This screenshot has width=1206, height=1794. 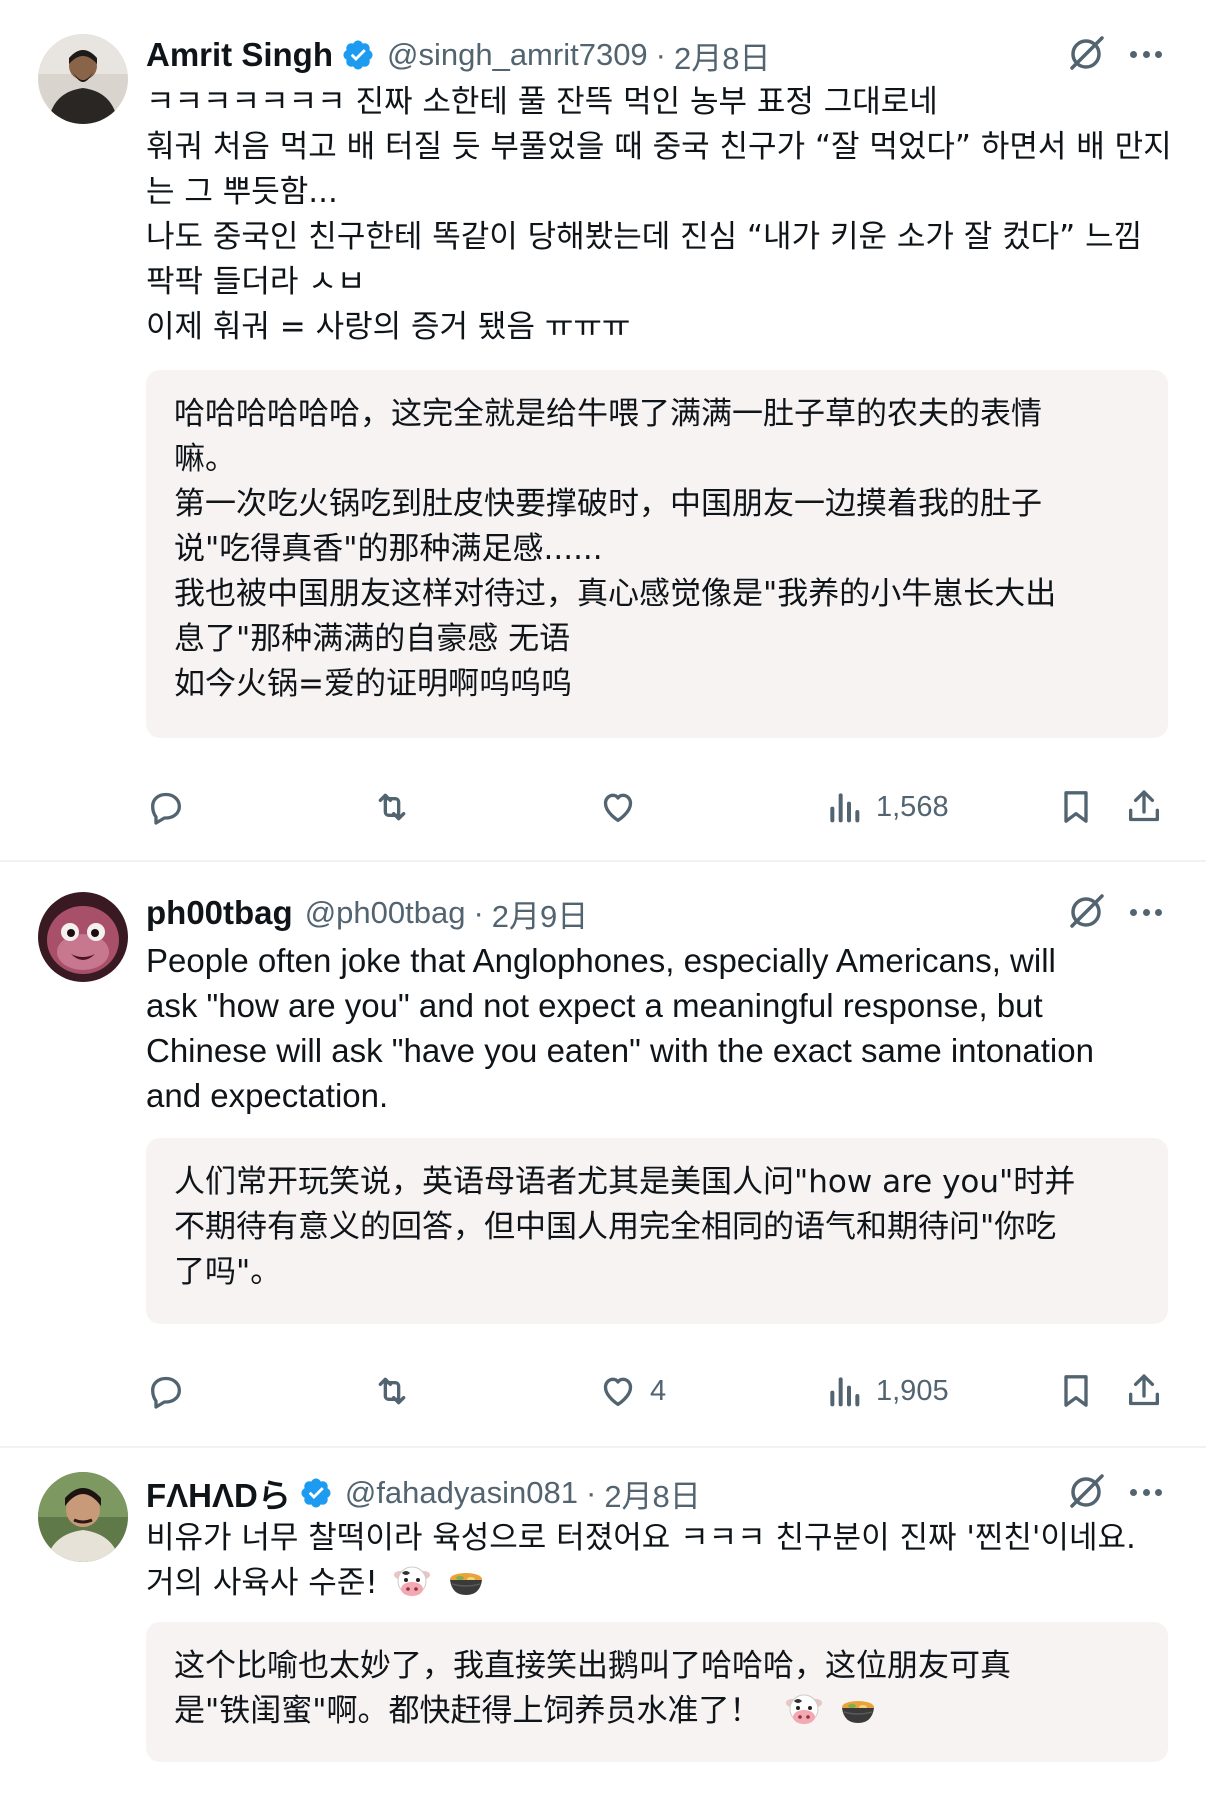 I want to click on tweet-text-line: 팍팍 들더라 ㅅㅂ, so click(x=256, y=282).